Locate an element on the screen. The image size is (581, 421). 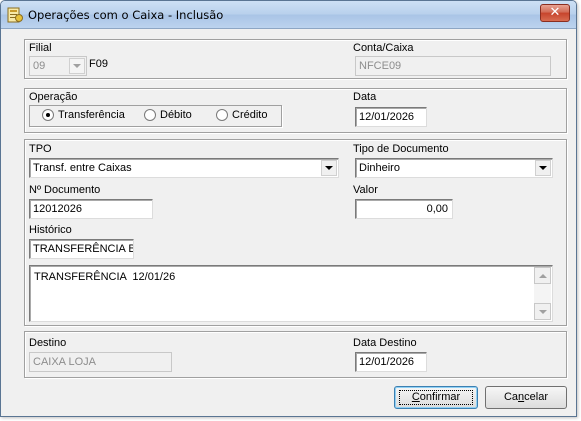
data-value: 12/01/2026 is located at coordinates (387, 117).